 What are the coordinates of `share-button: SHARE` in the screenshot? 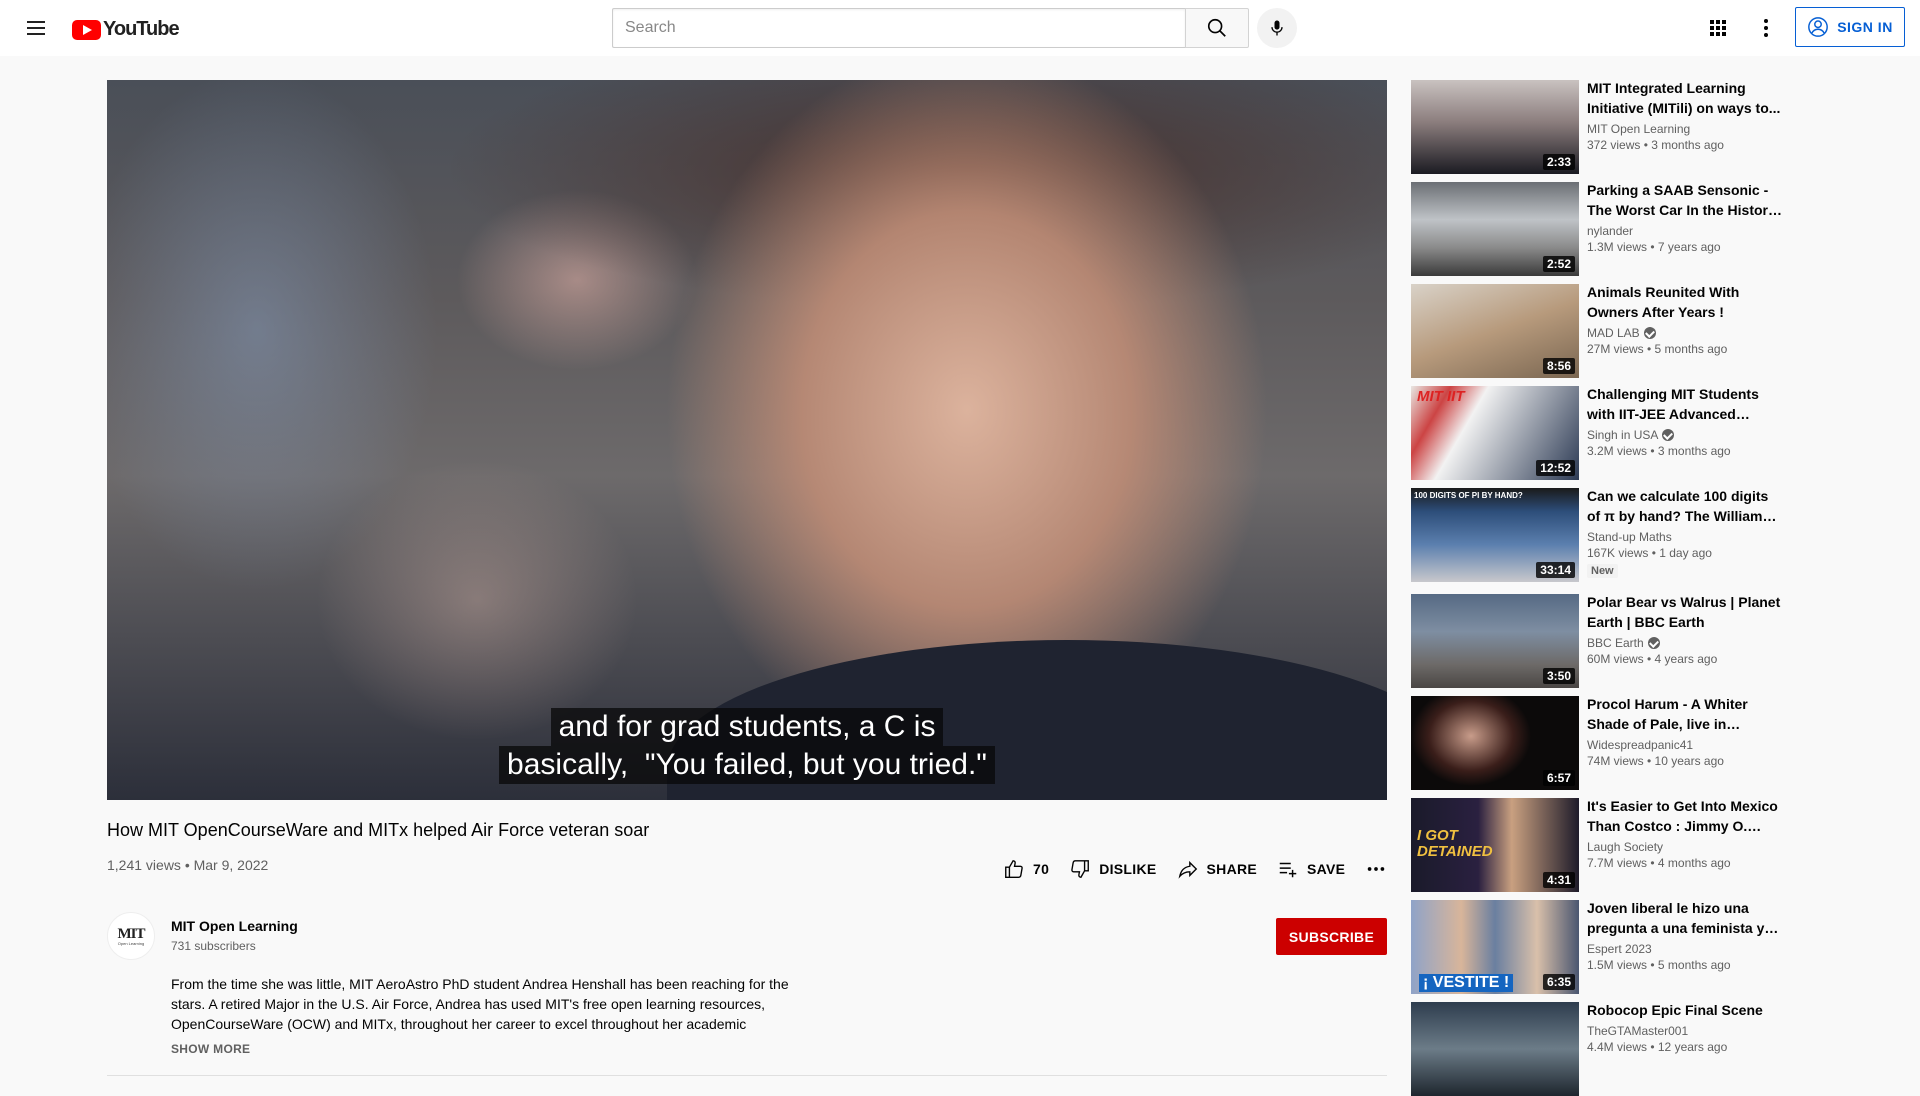 It's located at (1217, 869).